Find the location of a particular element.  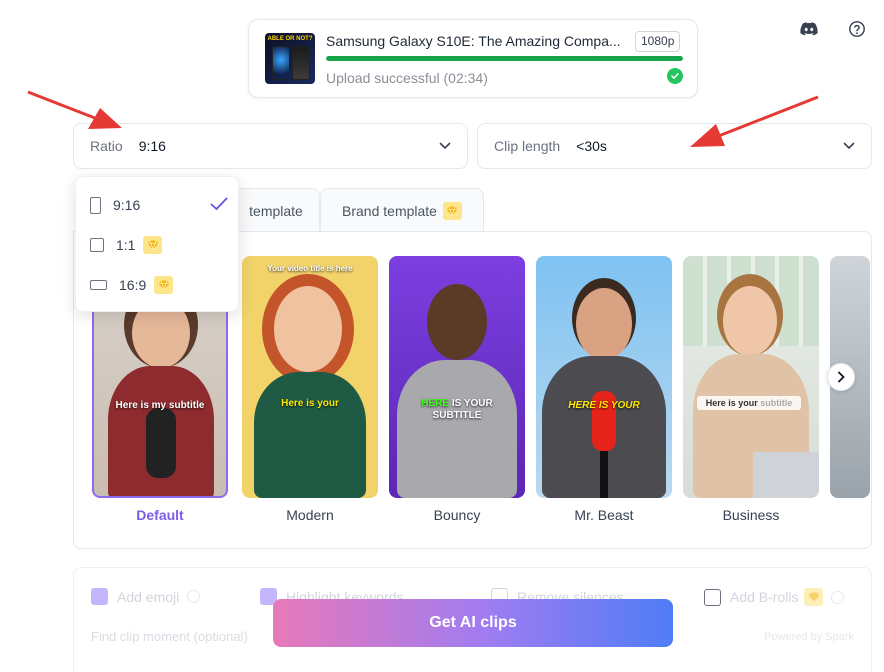

checkbox-unchecked is located at coordinates (712, 597).